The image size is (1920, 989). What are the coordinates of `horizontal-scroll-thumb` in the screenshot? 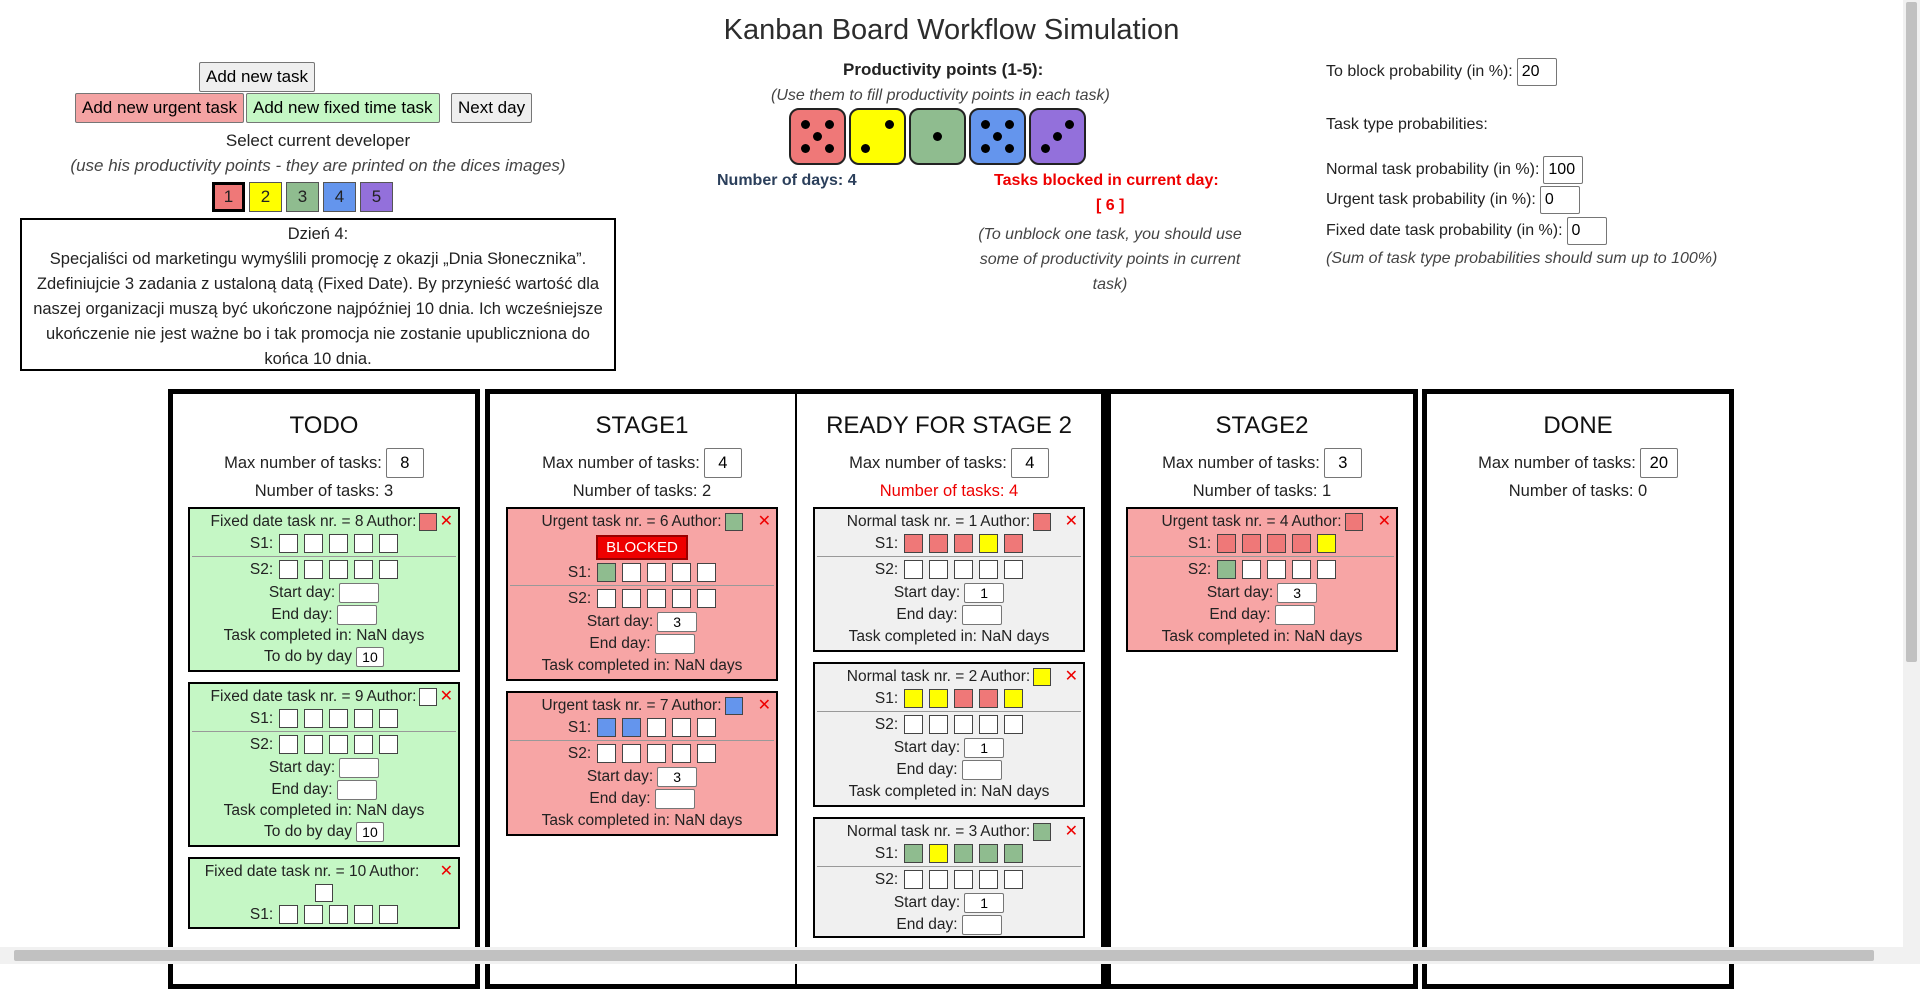 It's located at (944, 955).